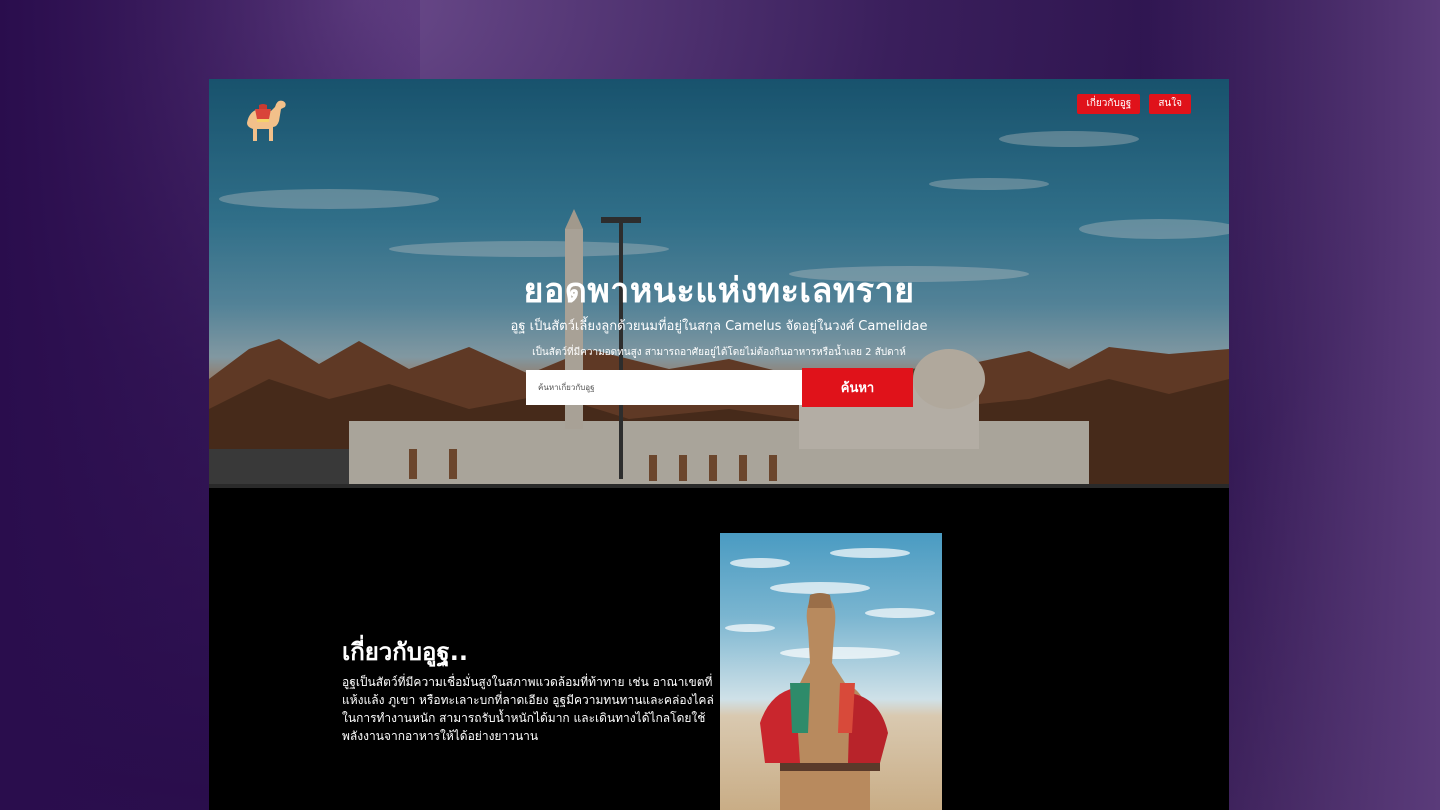 Image resolution: width=1440 pixels, height=810 pixels. What do you see at coordinates (664, 387) in the screenshot?
I see `search-input` at bounding box center [664, 387].